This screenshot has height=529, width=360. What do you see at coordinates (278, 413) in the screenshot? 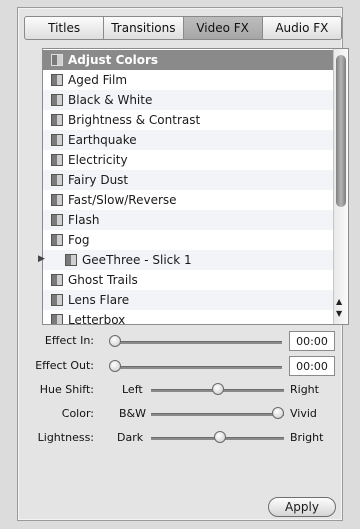
I see `color-slider-knob` at bounding box center [278, 413].